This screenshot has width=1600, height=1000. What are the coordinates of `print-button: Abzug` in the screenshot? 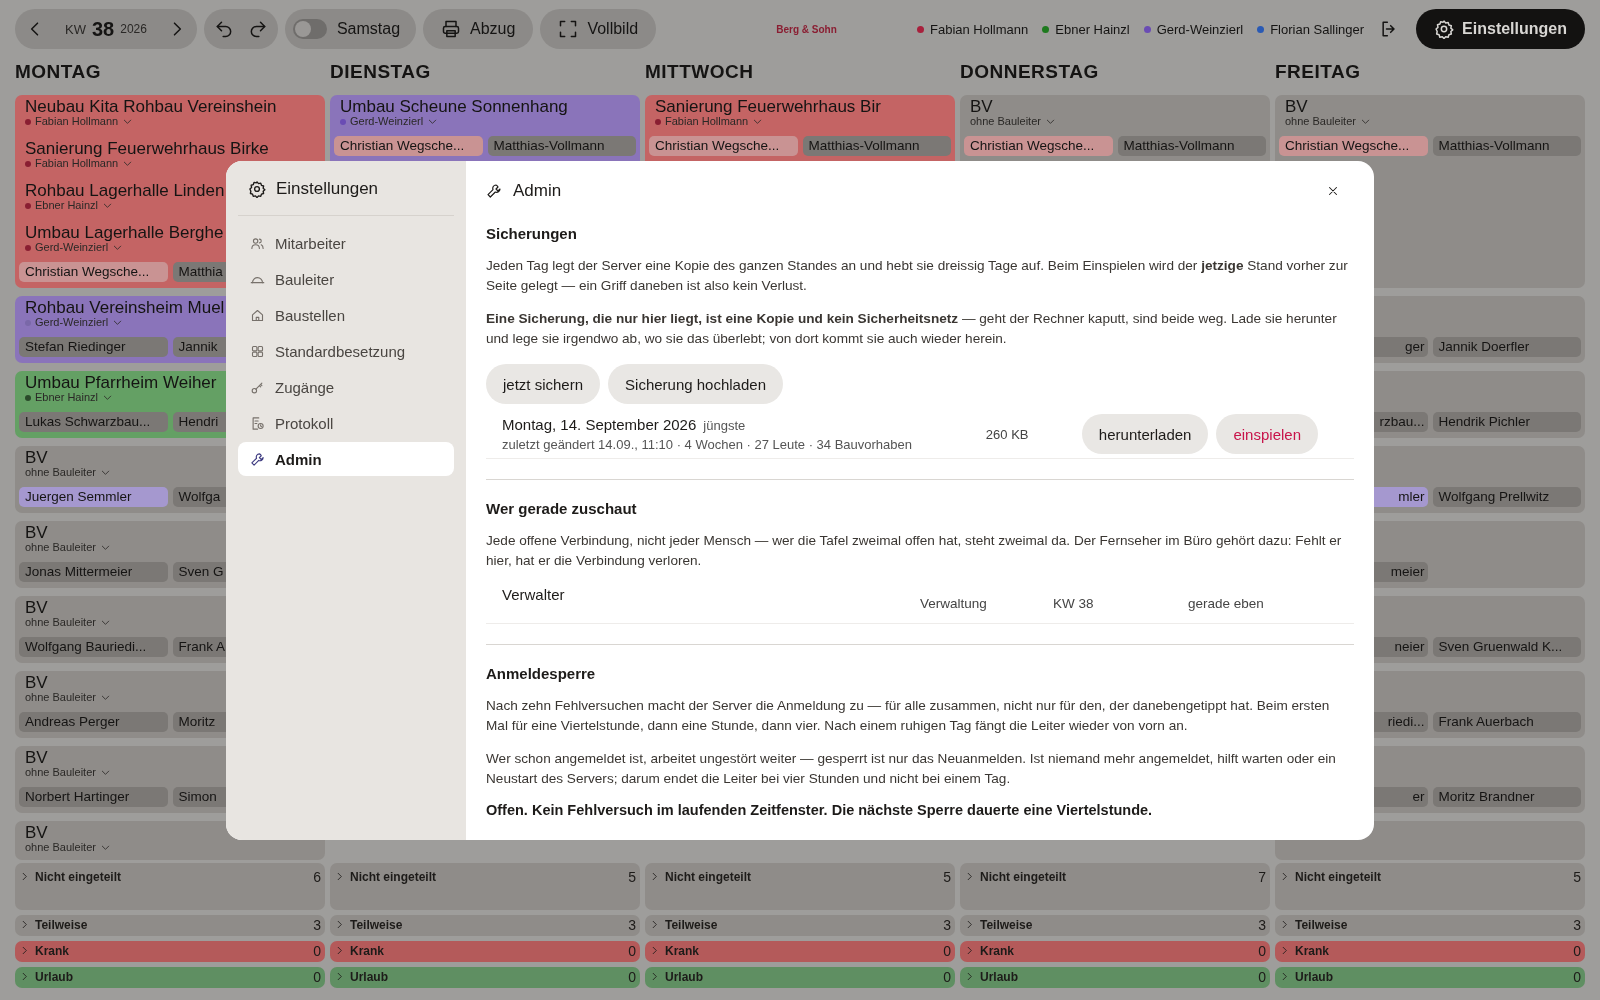 It's located at (478, 29).